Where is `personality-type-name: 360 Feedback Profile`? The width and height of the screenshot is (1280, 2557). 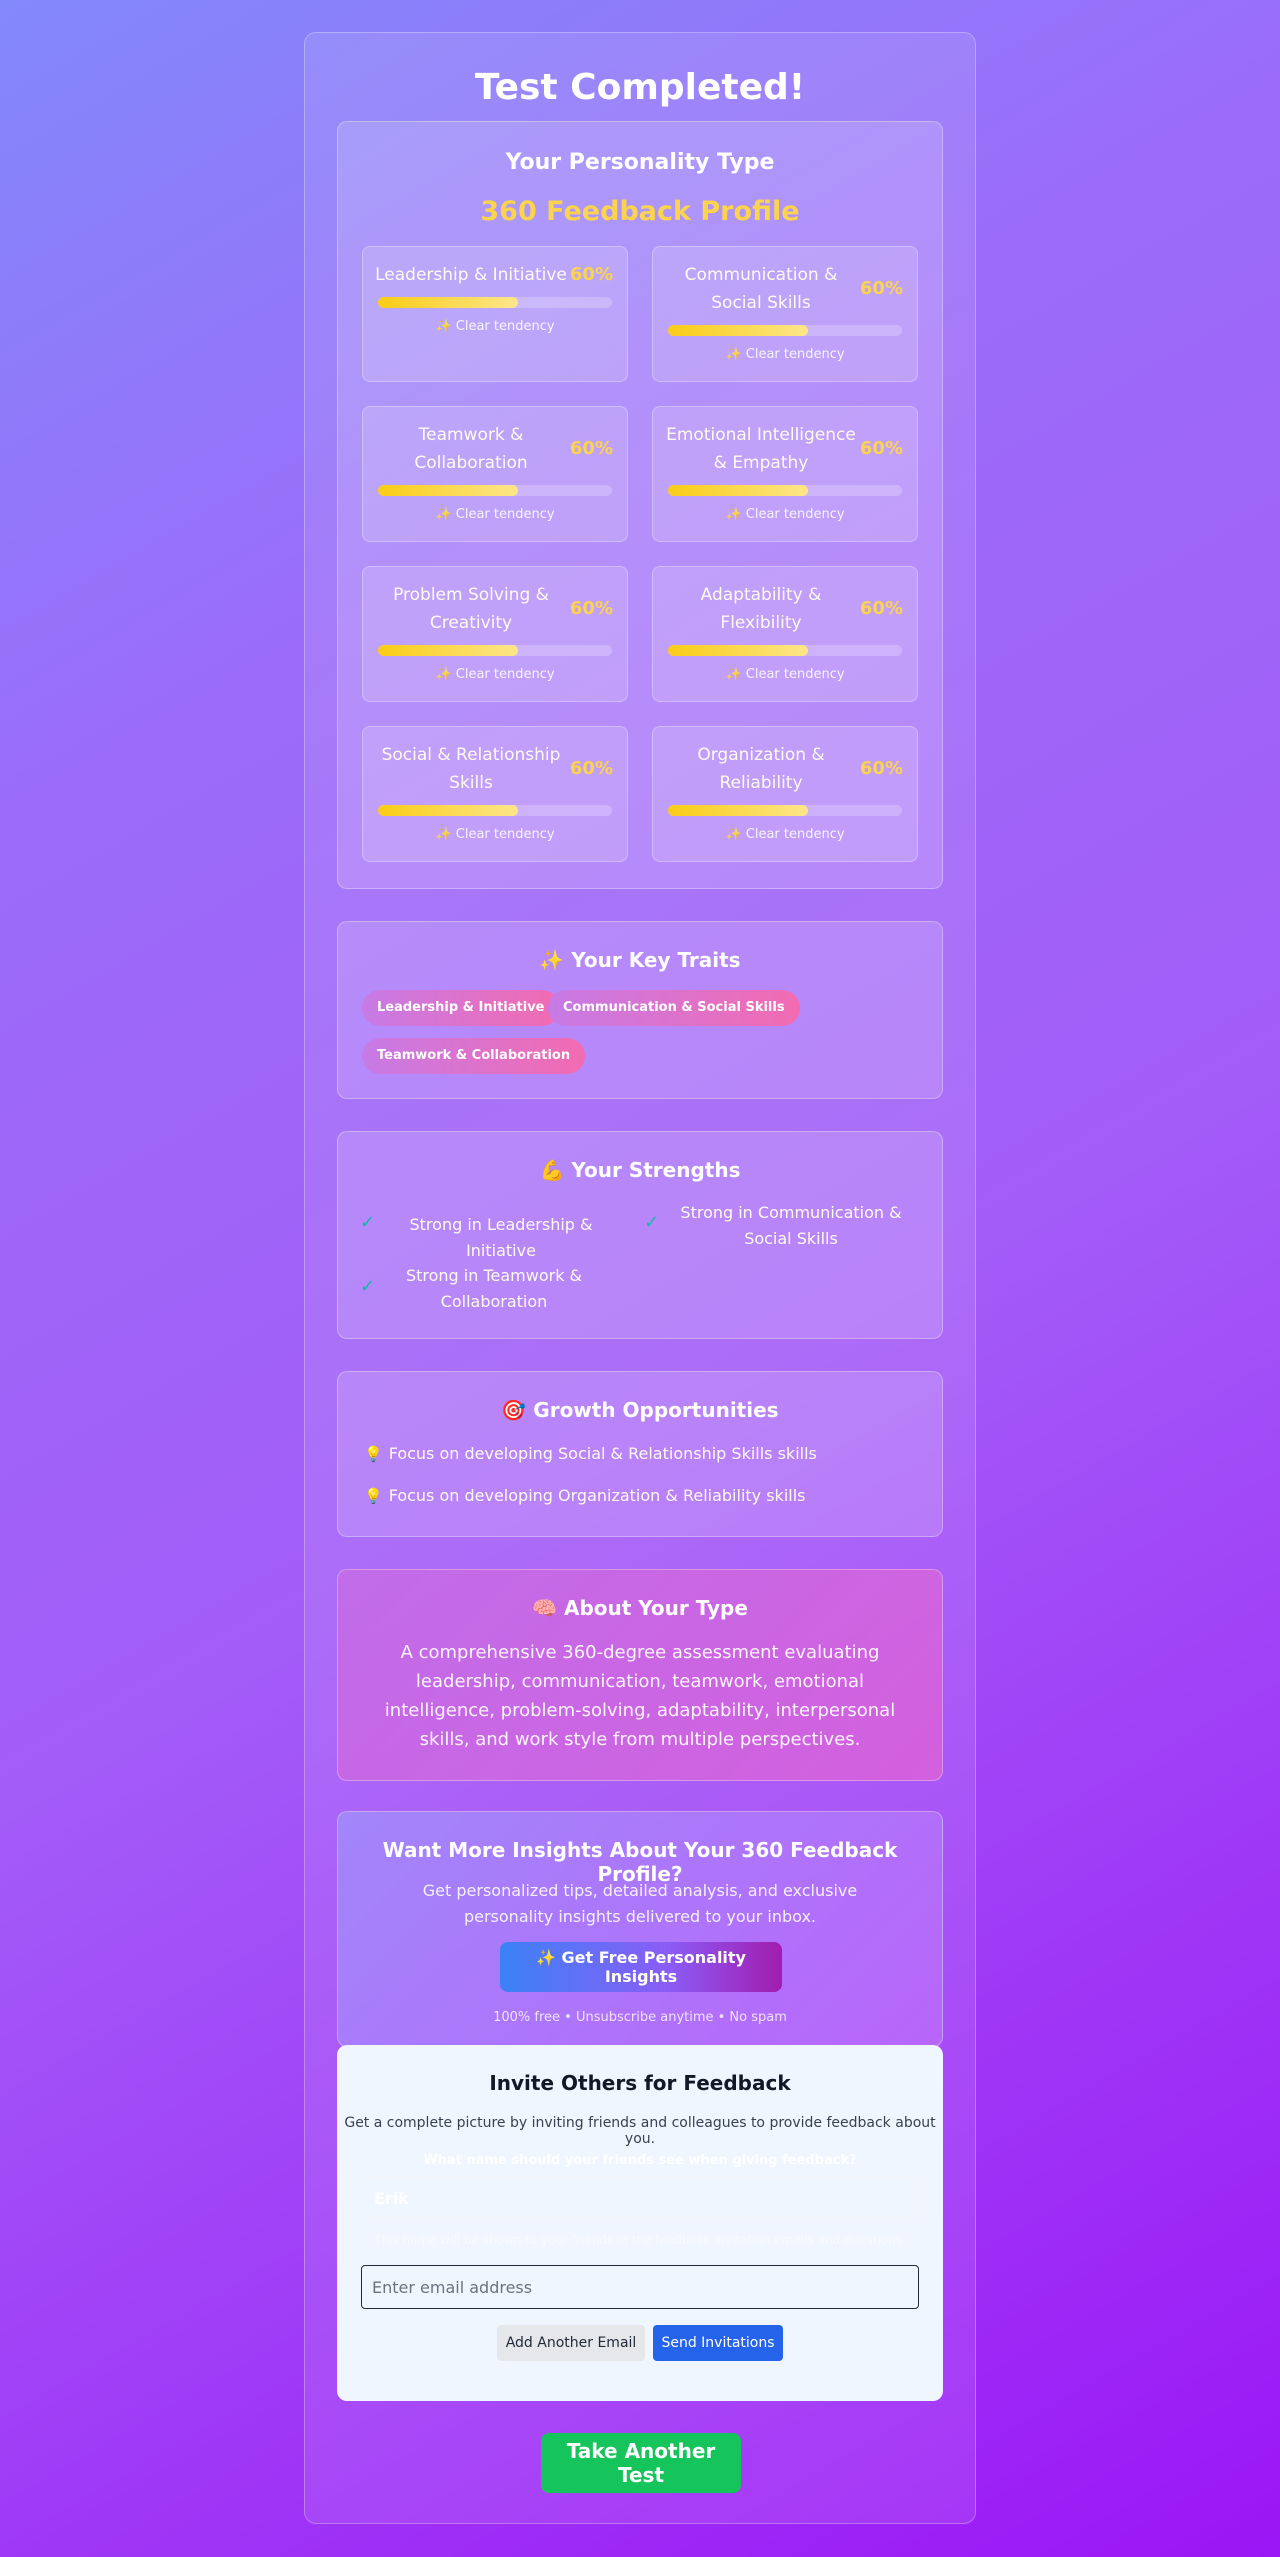
personality-type-name: 360 Feedback Profile is located at coordinates (640, 211).